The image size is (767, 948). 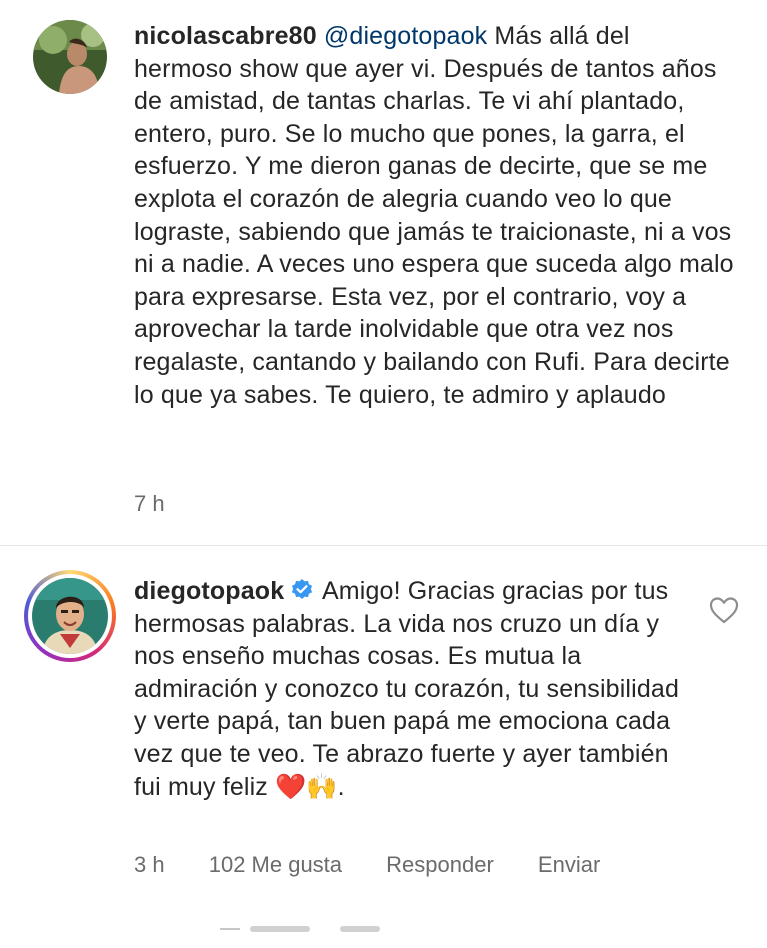 What do you see at coordinates (149, 864) in the screenshot?
I see `comment-time: 3 h` at bounding box center [149, 864].